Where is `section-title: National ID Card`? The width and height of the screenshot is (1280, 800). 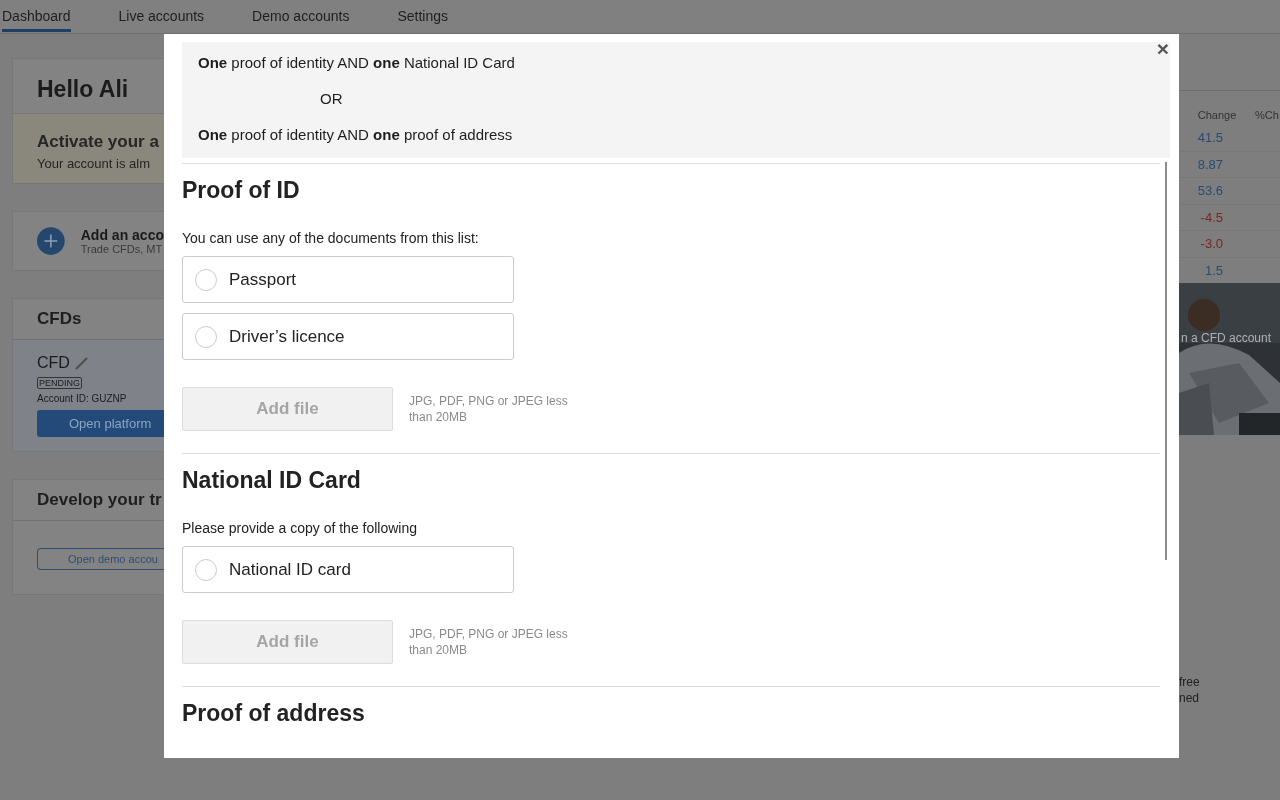
section-title: National ID Card is located at coordinates (272, 480).